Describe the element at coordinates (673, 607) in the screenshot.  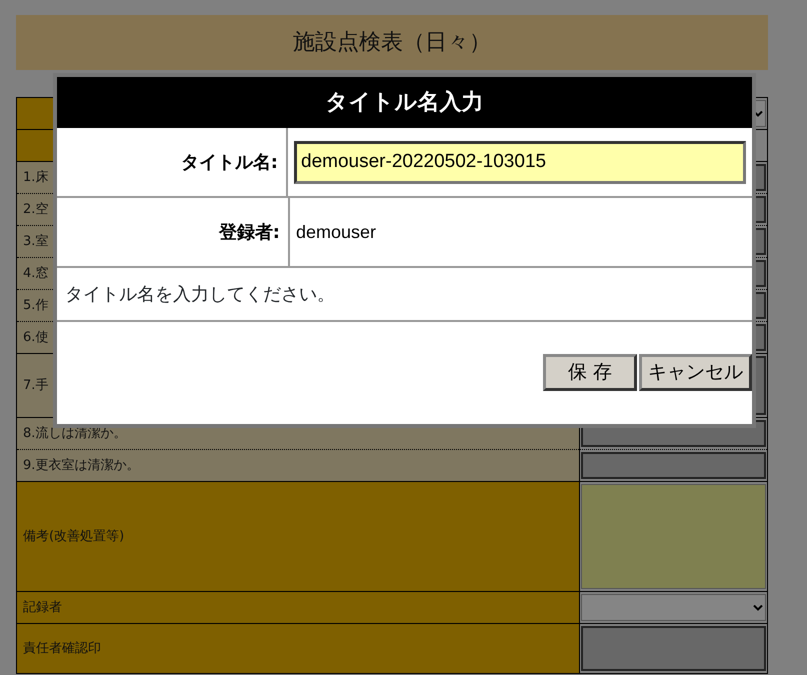
I see `select-field` at that location.